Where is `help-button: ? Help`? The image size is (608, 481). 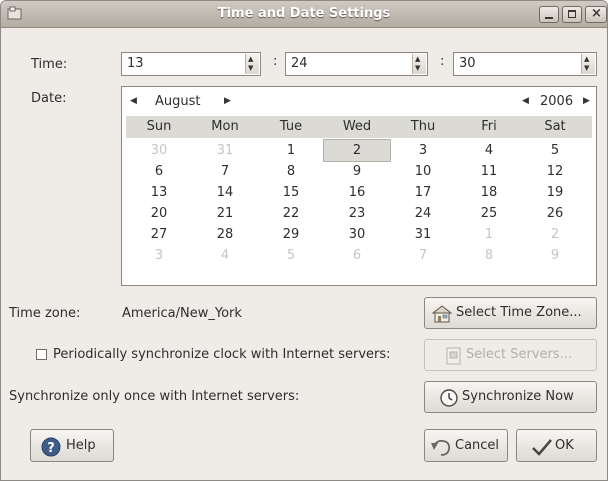 help-button: ? Help is located at coordinates (72, 445).